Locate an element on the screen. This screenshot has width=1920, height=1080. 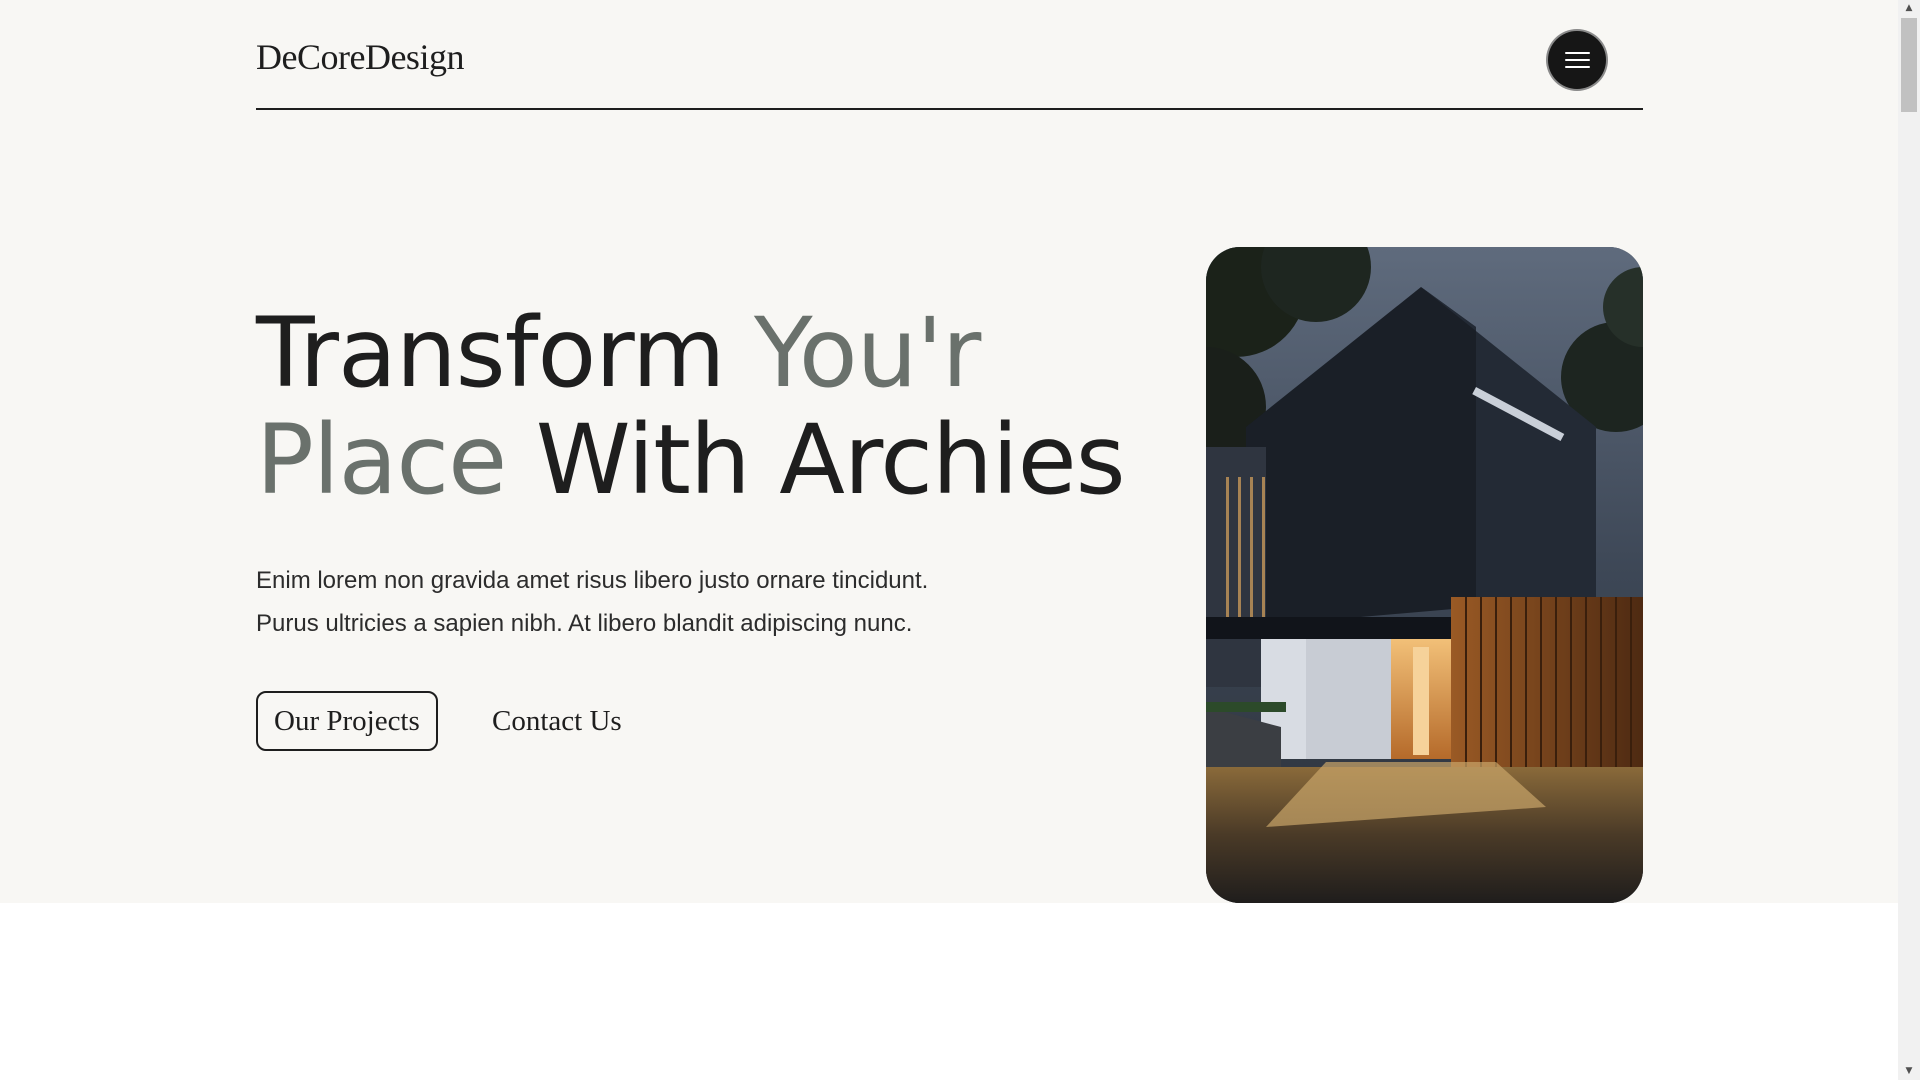
logo: DeCoreDesign is located at coordinates (360, 57).